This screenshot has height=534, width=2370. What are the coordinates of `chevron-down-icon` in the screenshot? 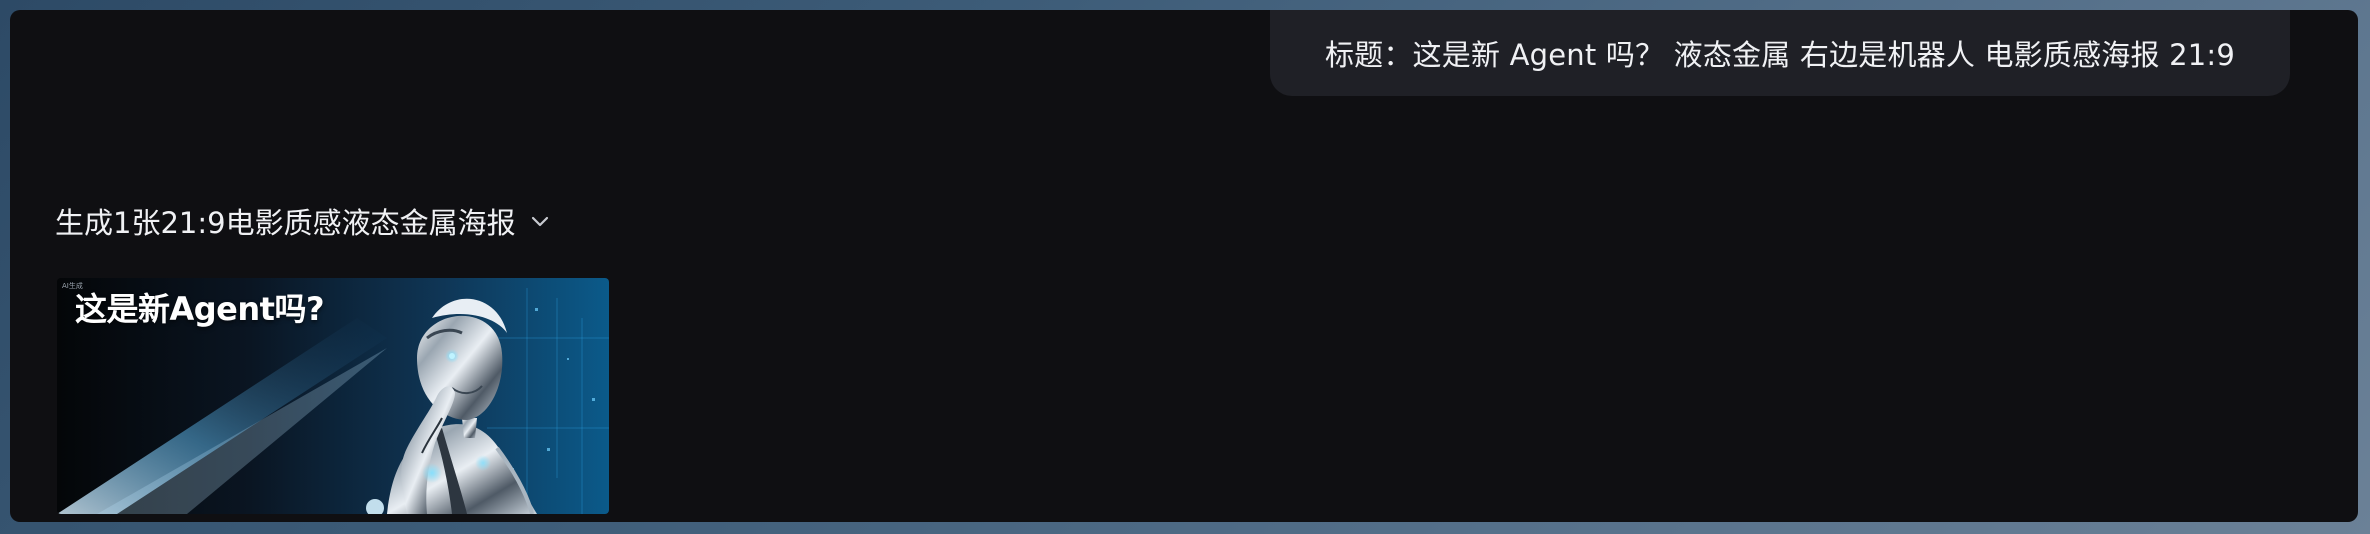 It's located at (539, 221).